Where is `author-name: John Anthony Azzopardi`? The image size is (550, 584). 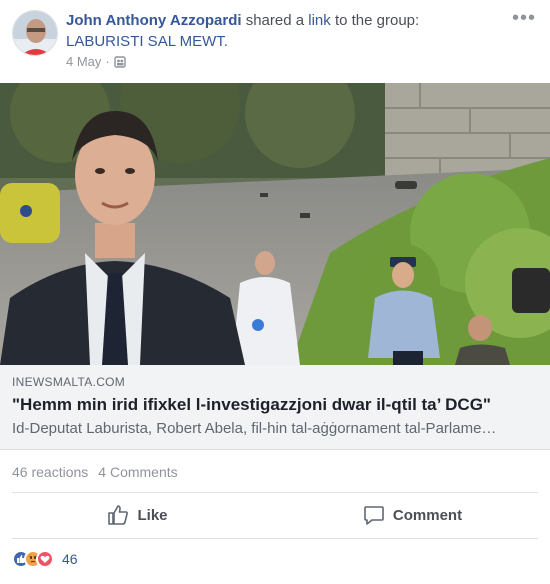
author-name: John Anthony Azzopardi is located at coordinates (154, 20).